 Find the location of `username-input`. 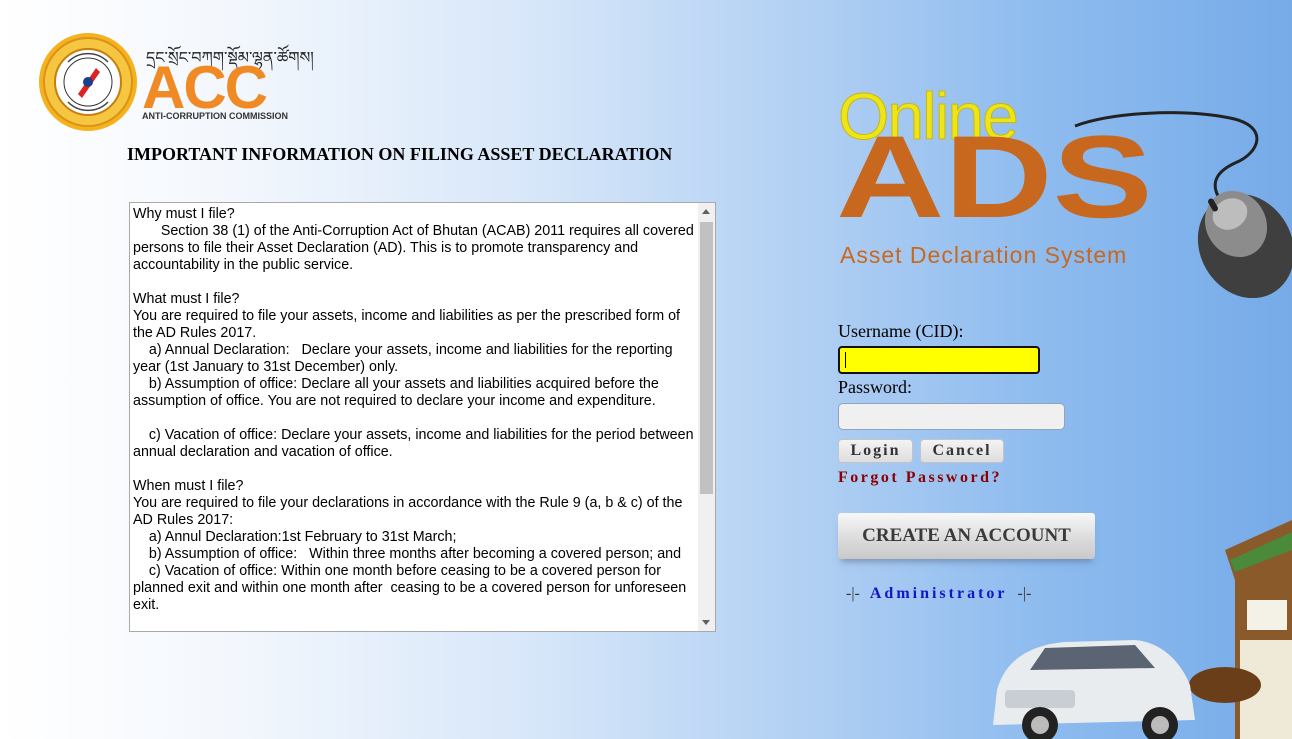

username-input is located at coordinates (939, 360).